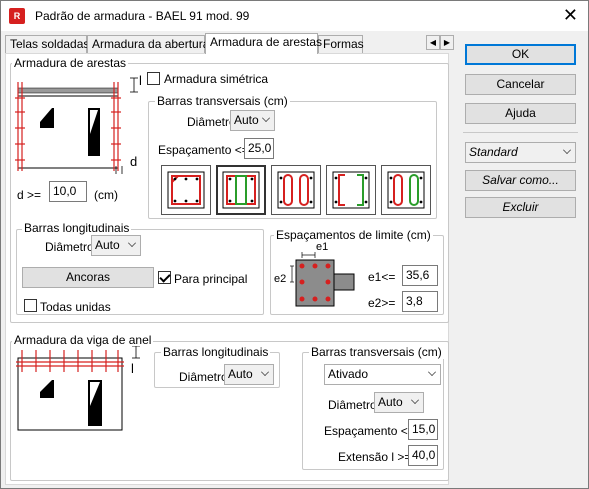  I want to click on ring-trans-spacing-field: 15,0, so click(423, 429).